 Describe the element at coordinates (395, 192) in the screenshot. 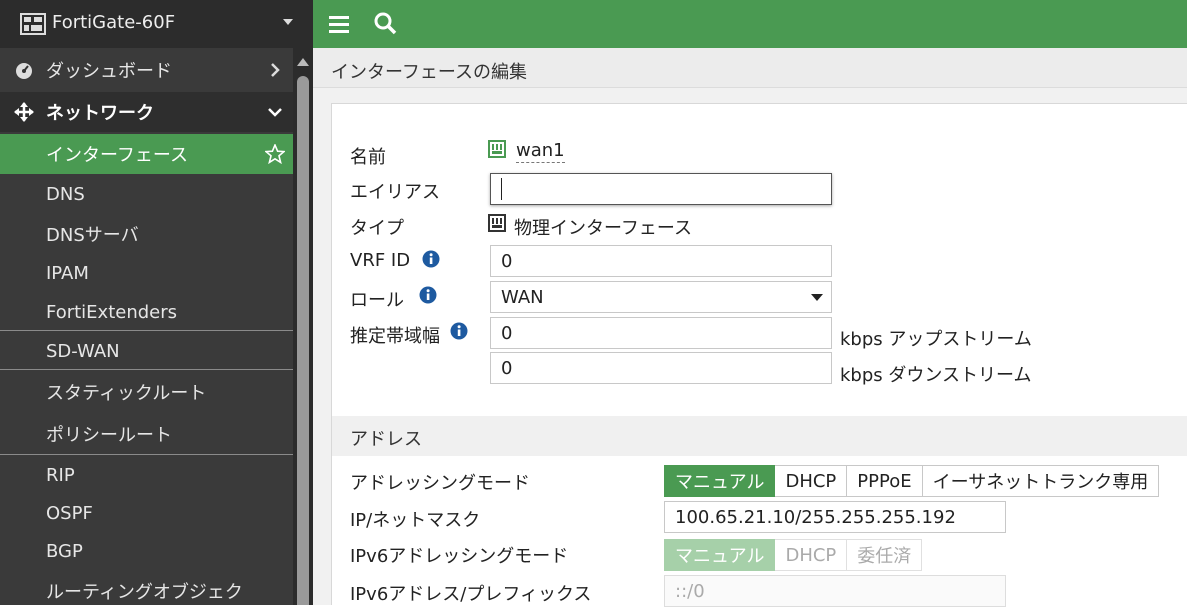

I see `alias-label: エイリアス` at that location.